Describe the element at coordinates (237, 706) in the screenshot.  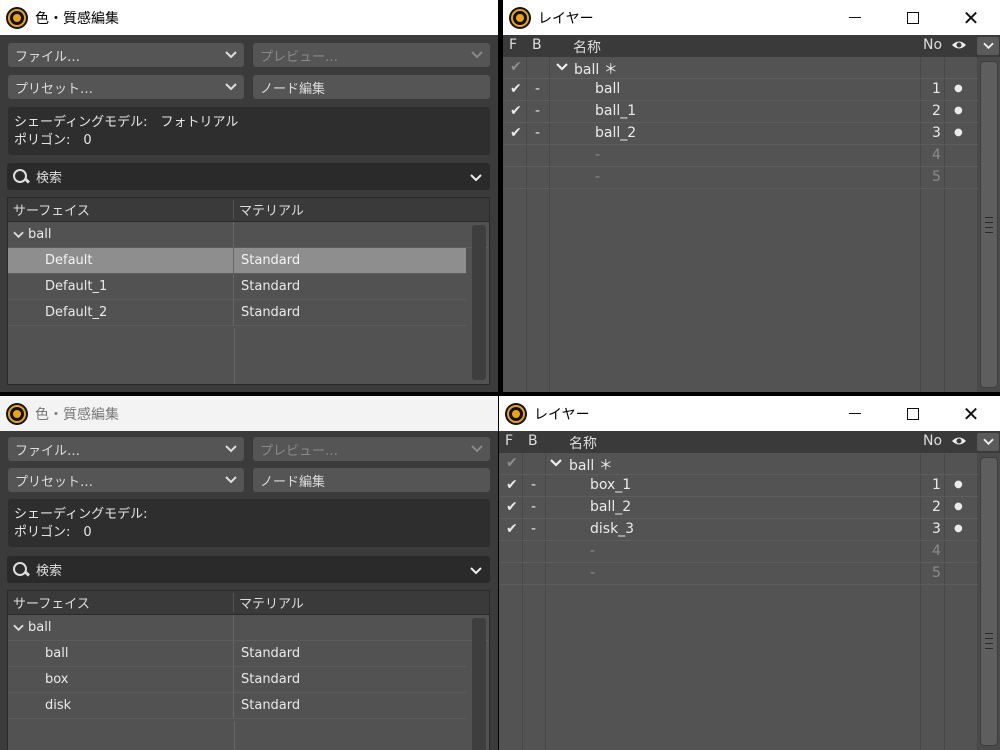
I see `table-row: disk Standard` at that location.